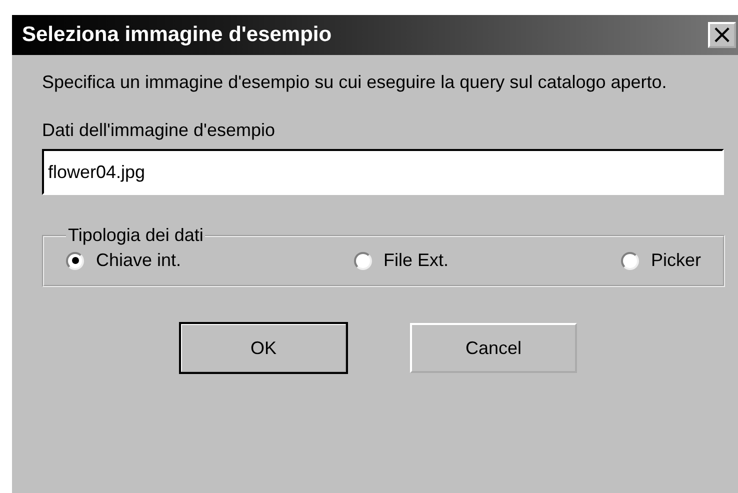  I want to click on ok-button: OK, so click(263, 348).